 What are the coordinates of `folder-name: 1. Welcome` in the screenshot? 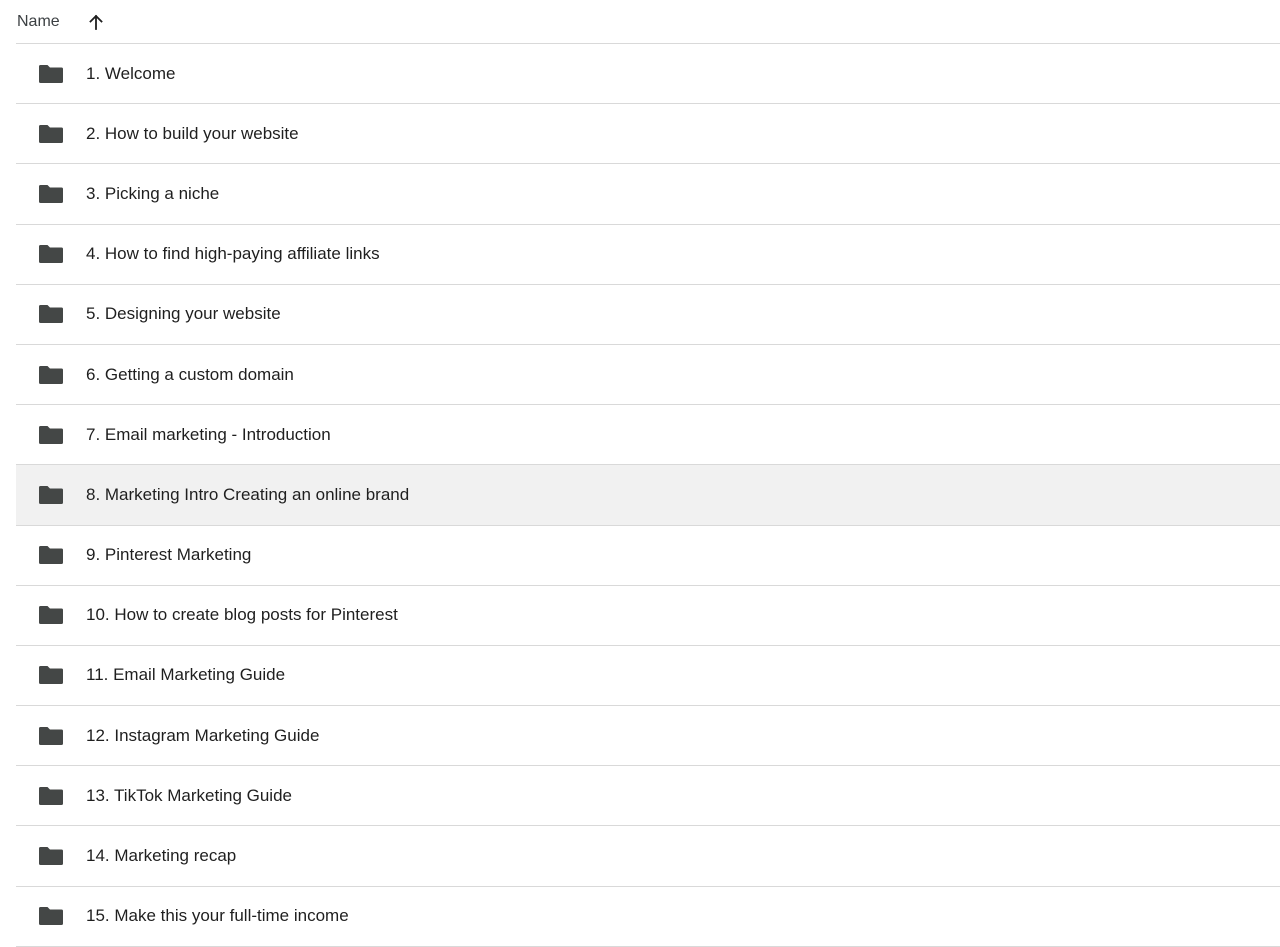 It's located at (131, 73).